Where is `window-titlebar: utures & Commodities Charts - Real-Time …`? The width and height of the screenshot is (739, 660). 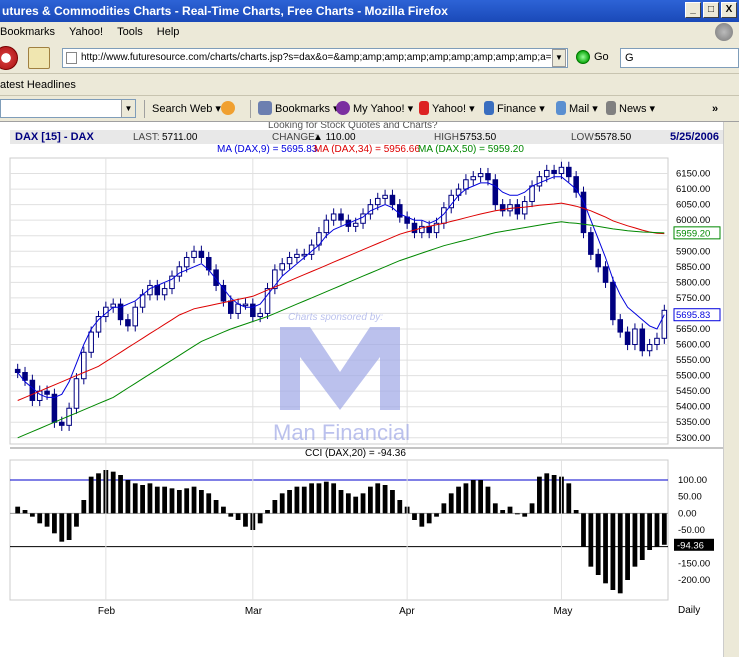 window-titlebar: utures & Commodities Charts - Real-Time … is located at coordinates (369, 11).